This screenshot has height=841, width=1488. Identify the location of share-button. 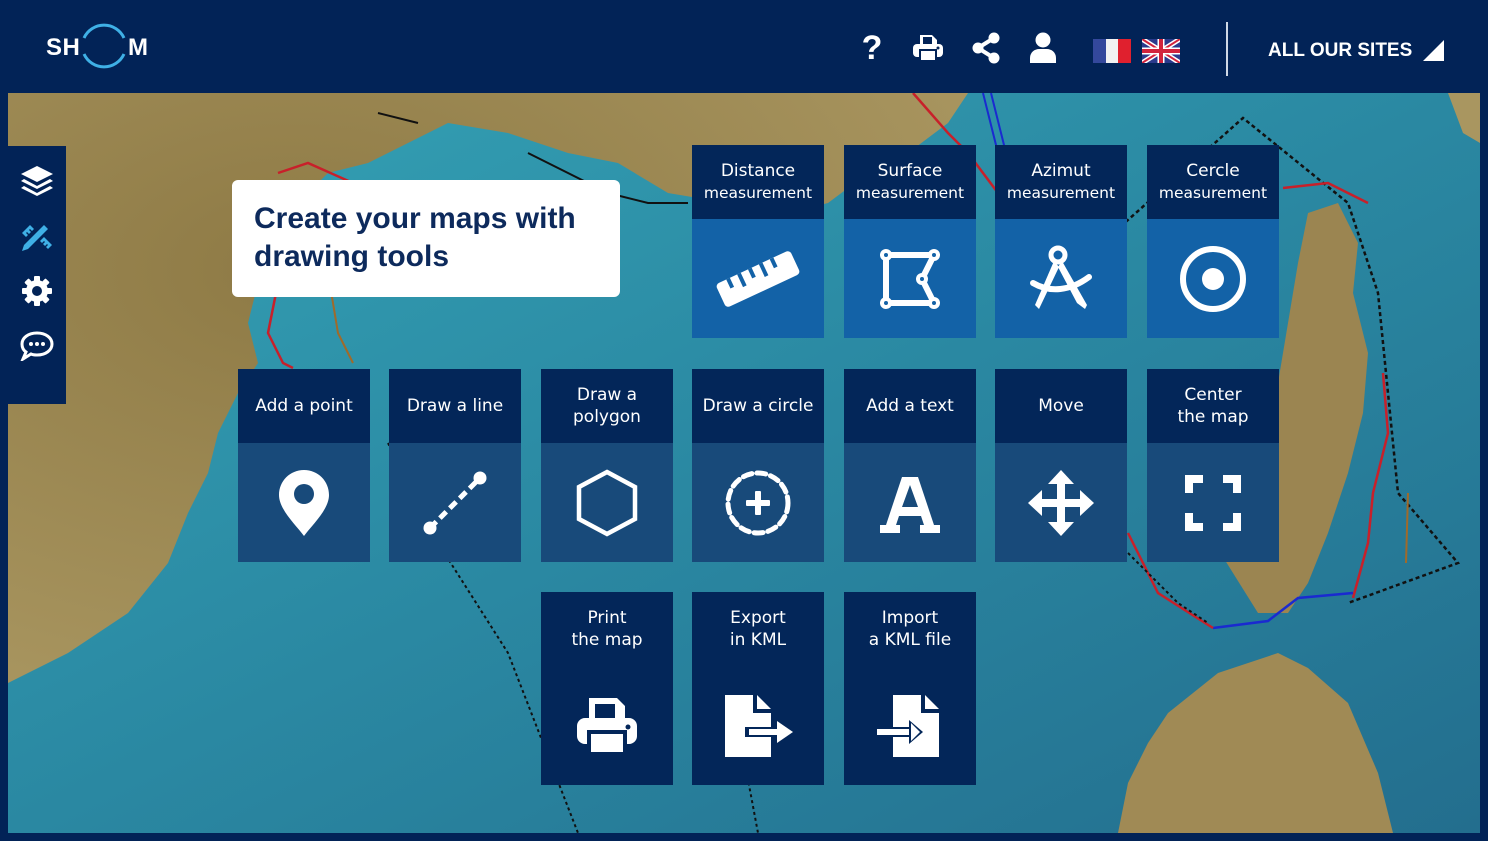
(986, 48).